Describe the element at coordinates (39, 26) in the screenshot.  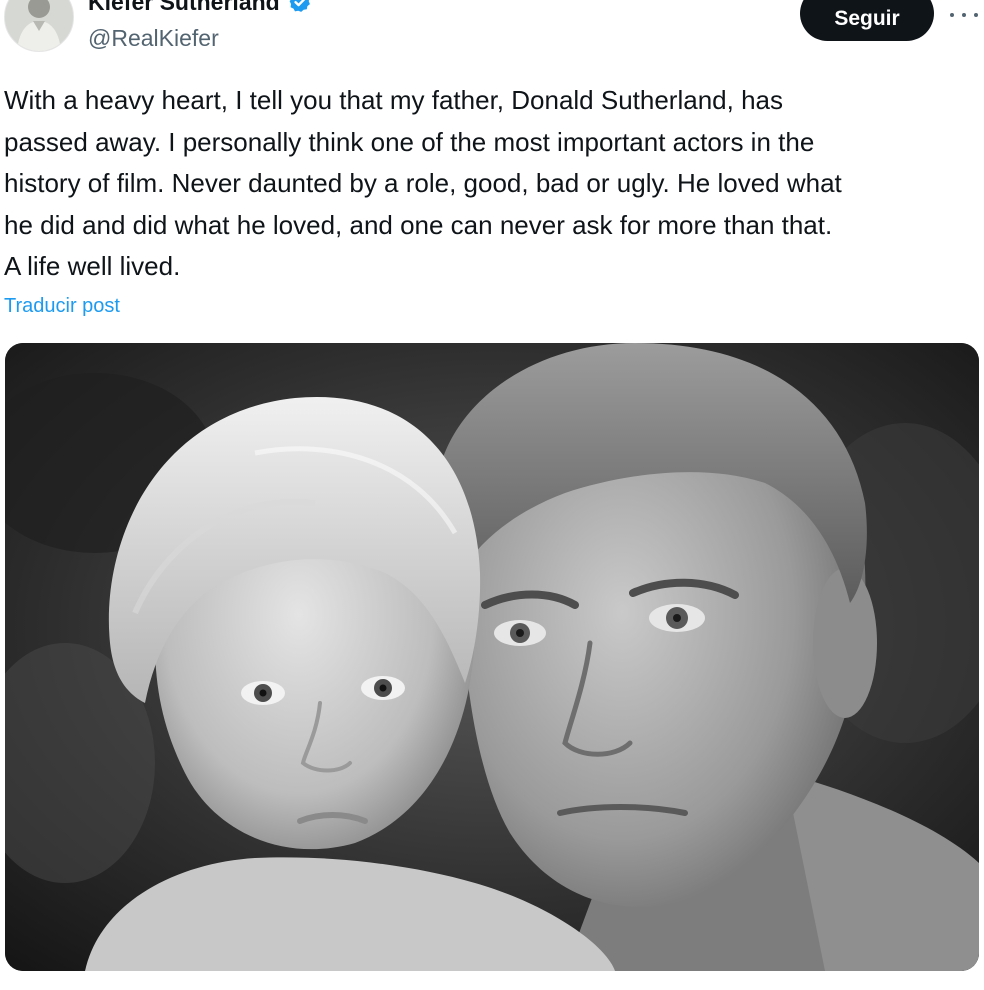
I see `author-avatar` at that location.